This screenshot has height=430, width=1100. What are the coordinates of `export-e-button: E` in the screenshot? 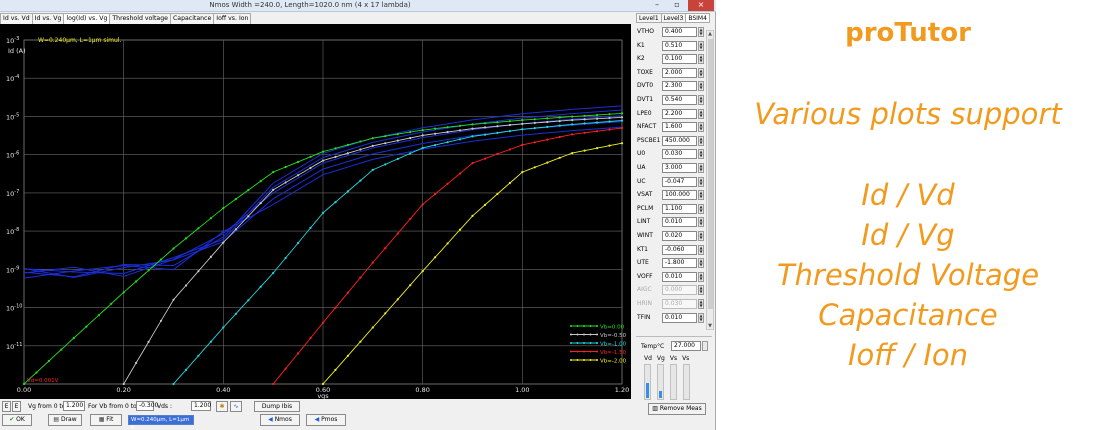 It's located at (6, 406).